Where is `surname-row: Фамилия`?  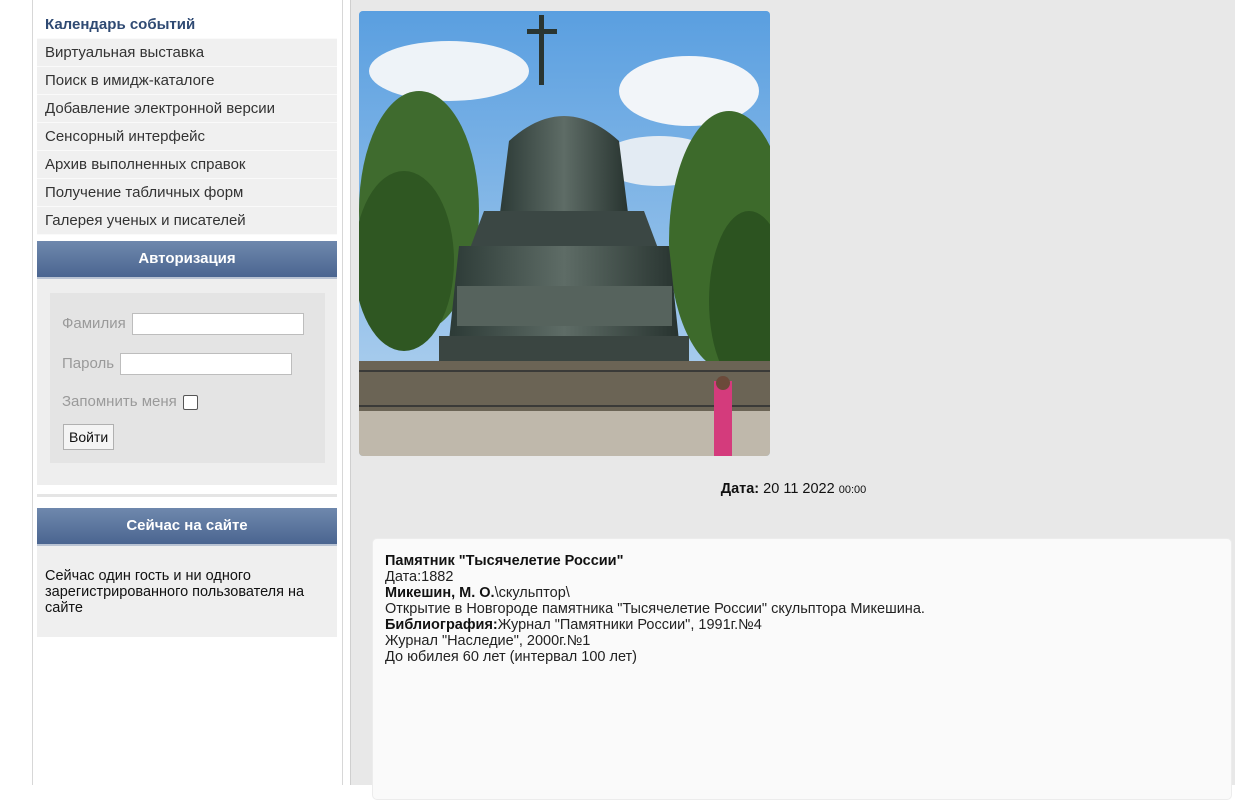 surname-row: Фамилия is located at coordinates (183, 324).